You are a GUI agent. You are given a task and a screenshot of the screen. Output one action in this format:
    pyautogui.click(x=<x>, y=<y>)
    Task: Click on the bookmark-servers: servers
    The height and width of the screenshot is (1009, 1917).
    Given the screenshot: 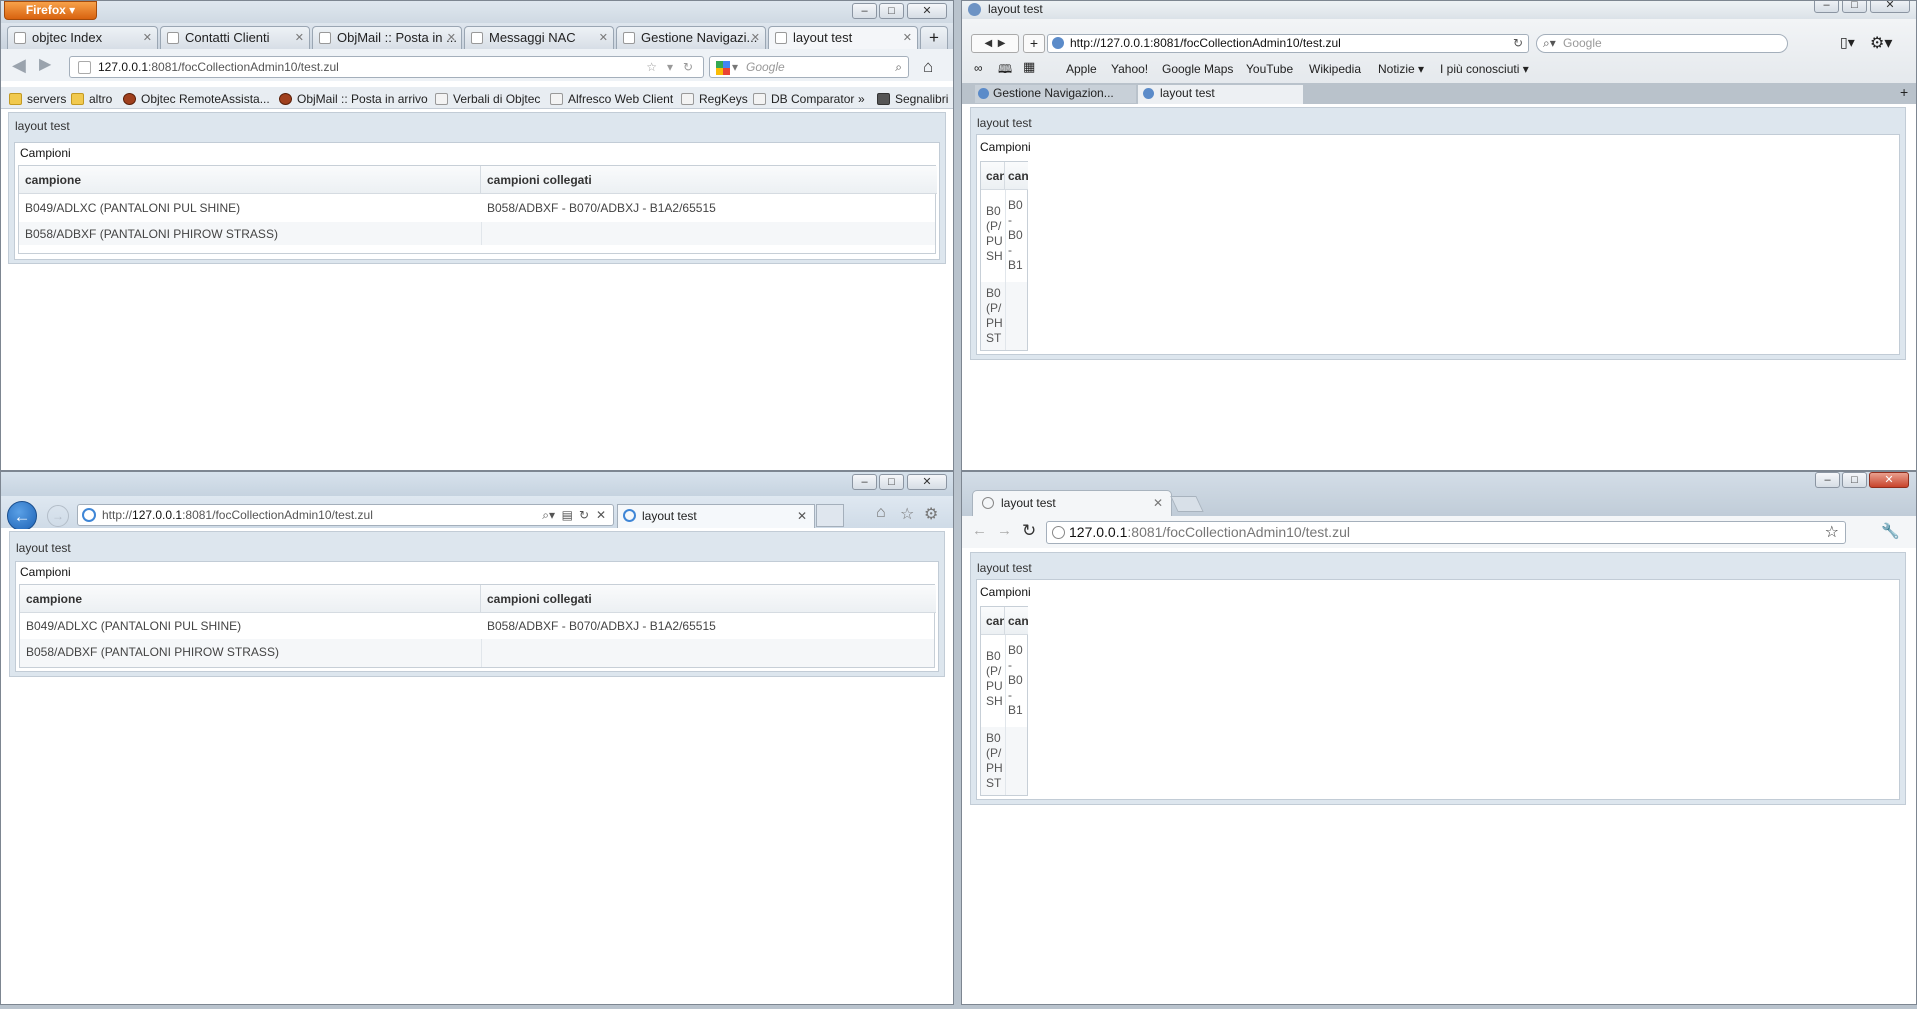 What is the action you would take?
    pyautogui.click(x=37, y=99)
    